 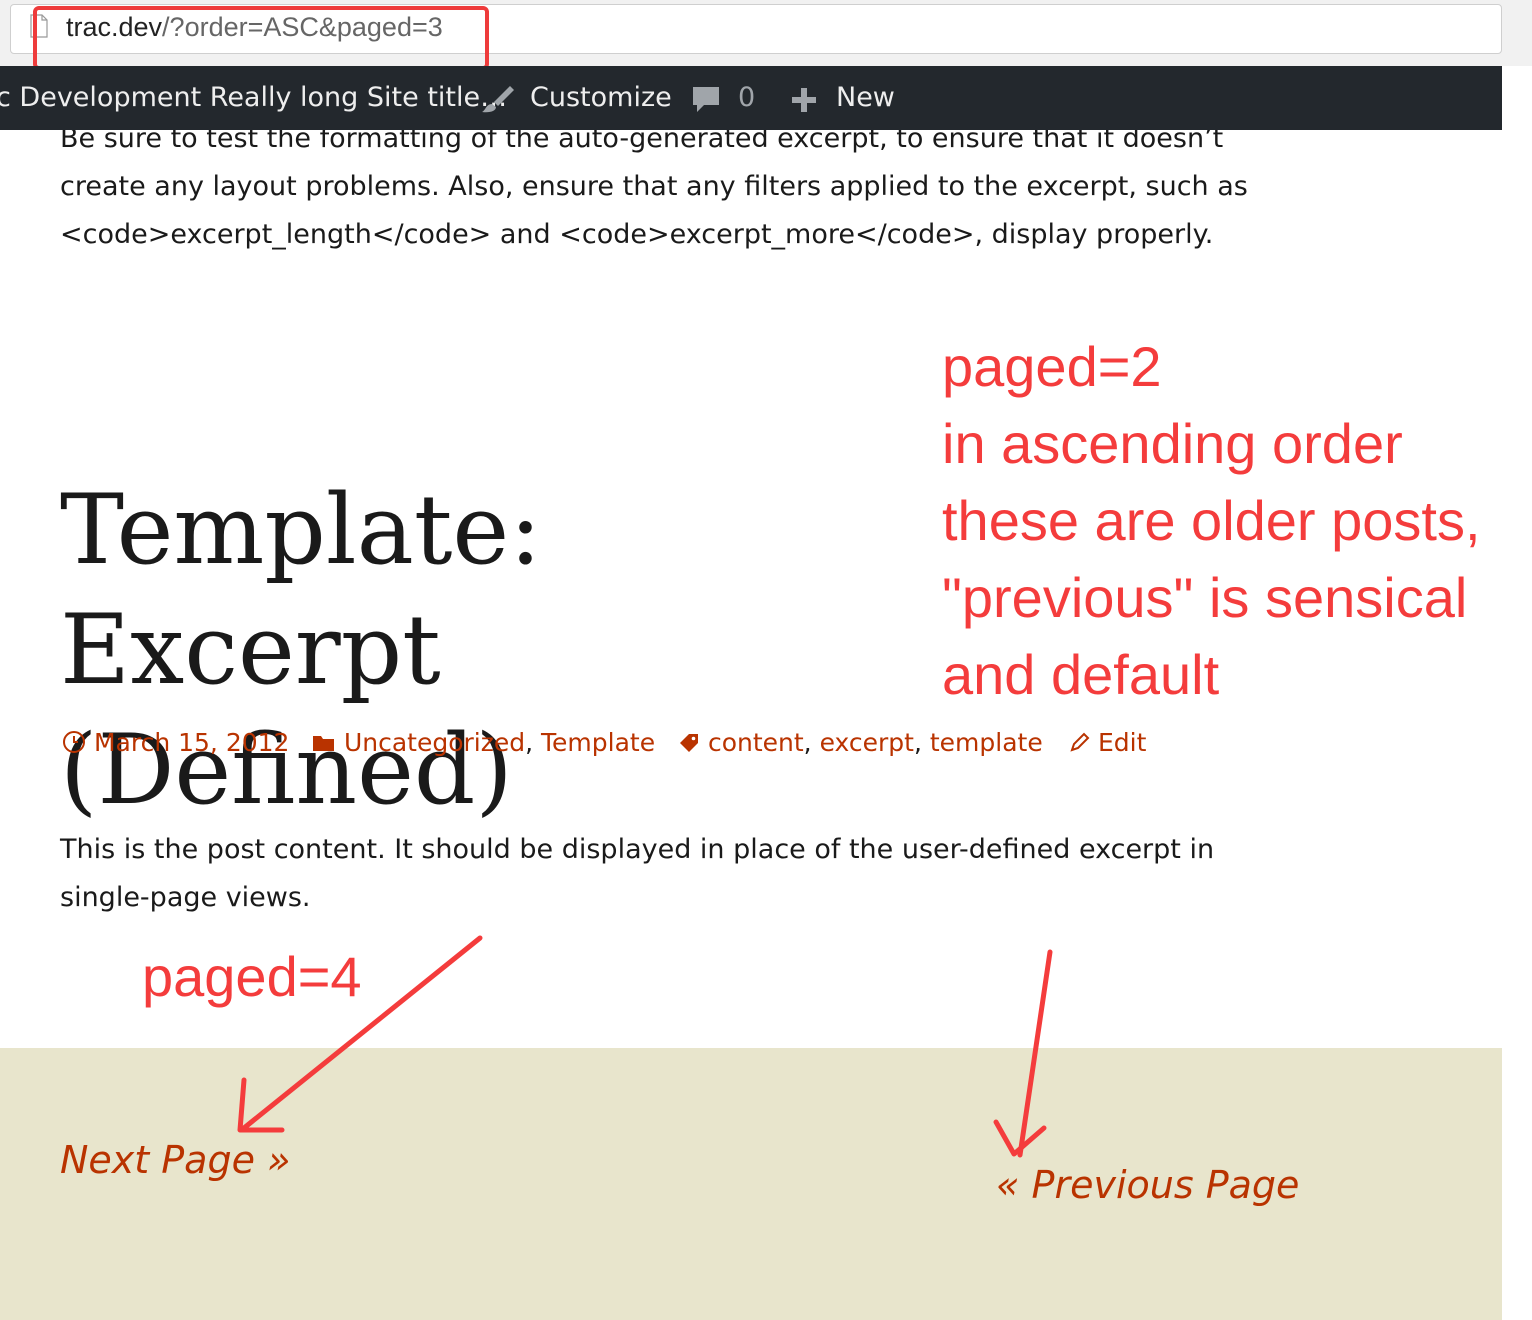 What do you see at coordinates (645, 1046) in the screenshot?
I see `annotation-arrows` at bounding box center [645, 1046].